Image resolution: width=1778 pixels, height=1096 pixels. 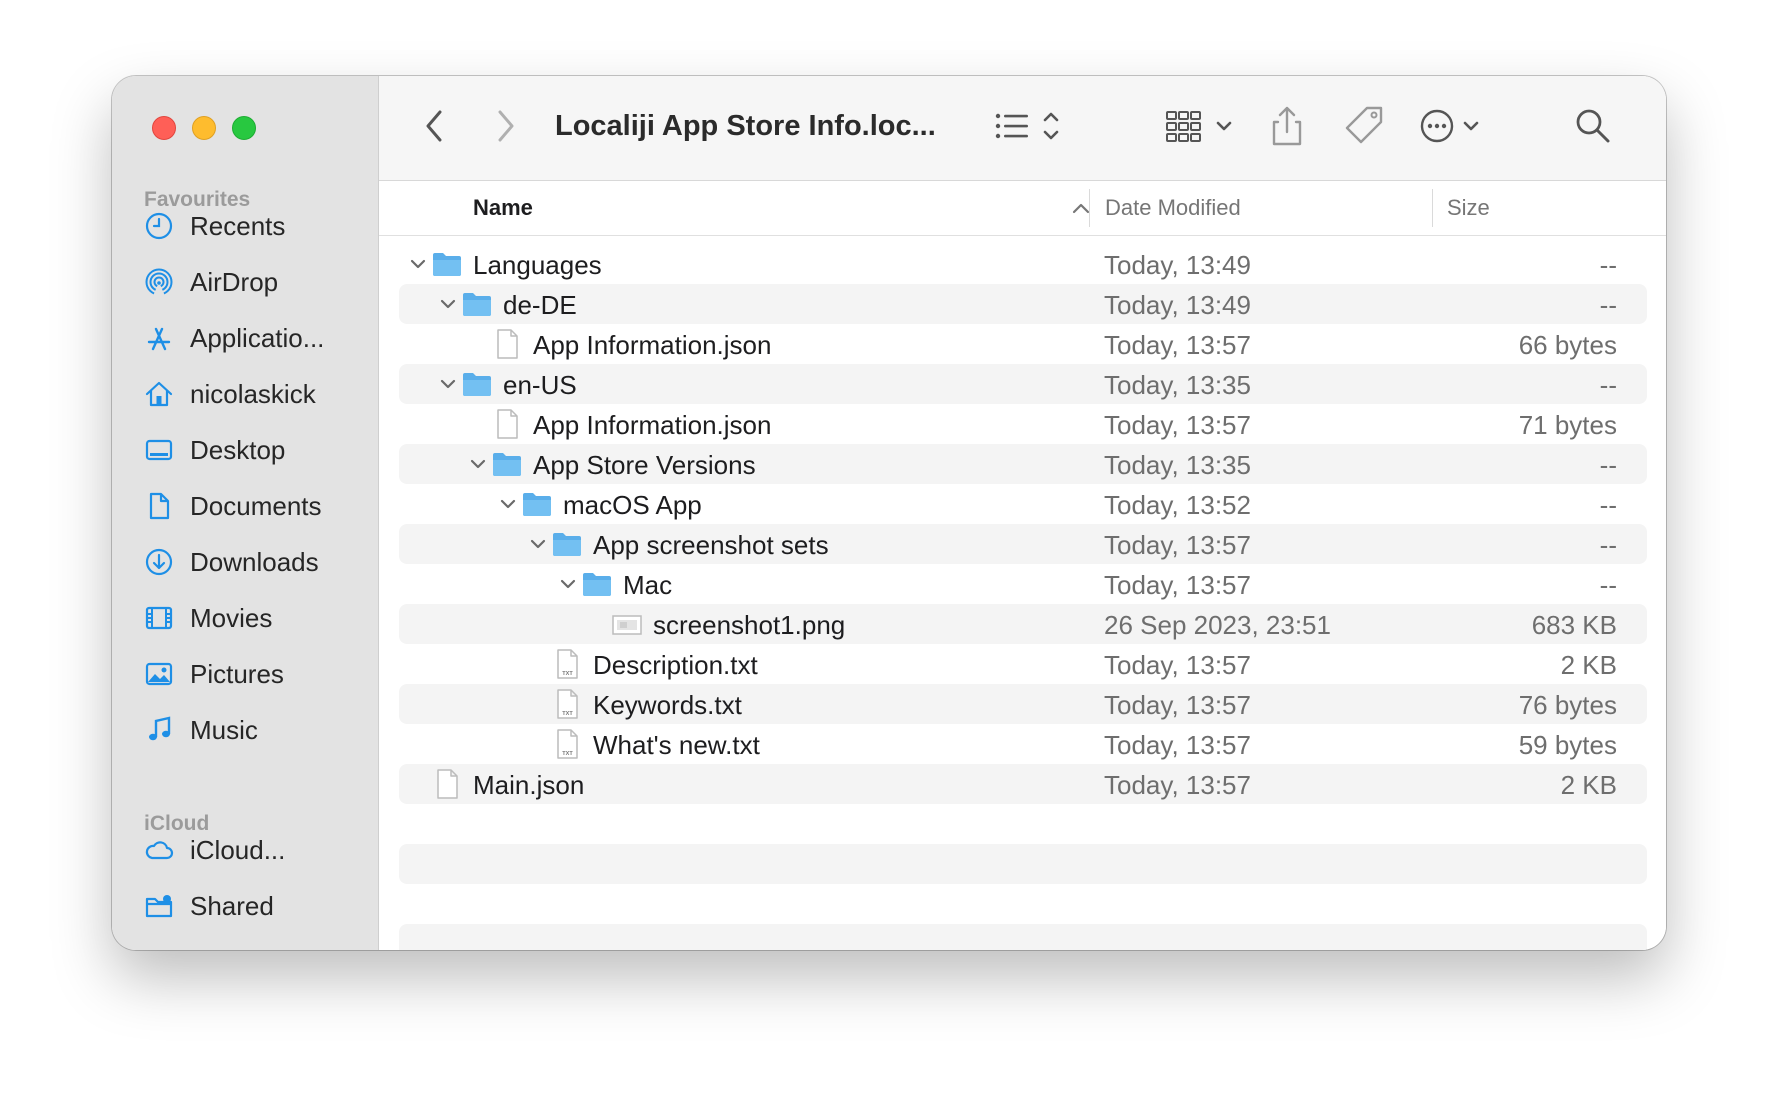 I want to click on downloads-icon, so click(x=159, y=562).